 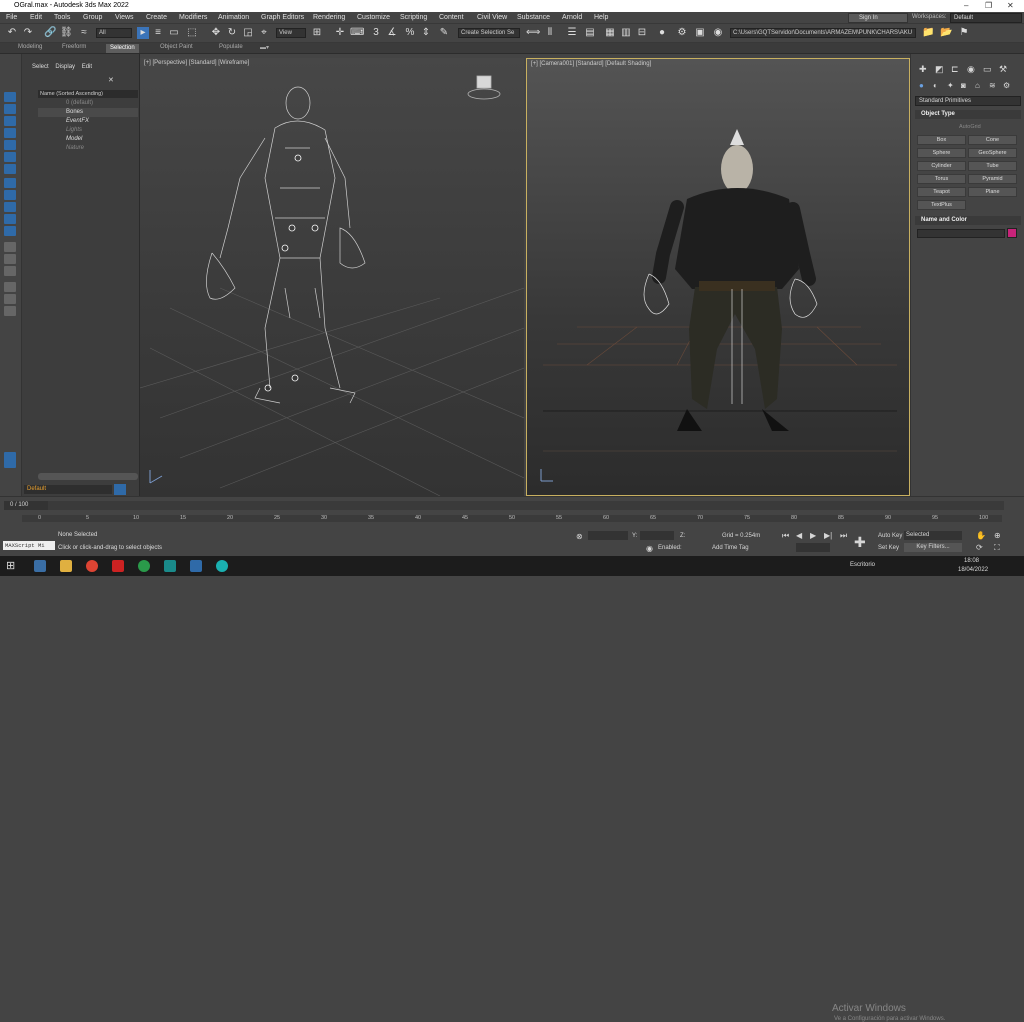 What do you see at coordinates (156, 17) in the screenshot?
I see `menu-create: Create` at bounding box center [156, 17].